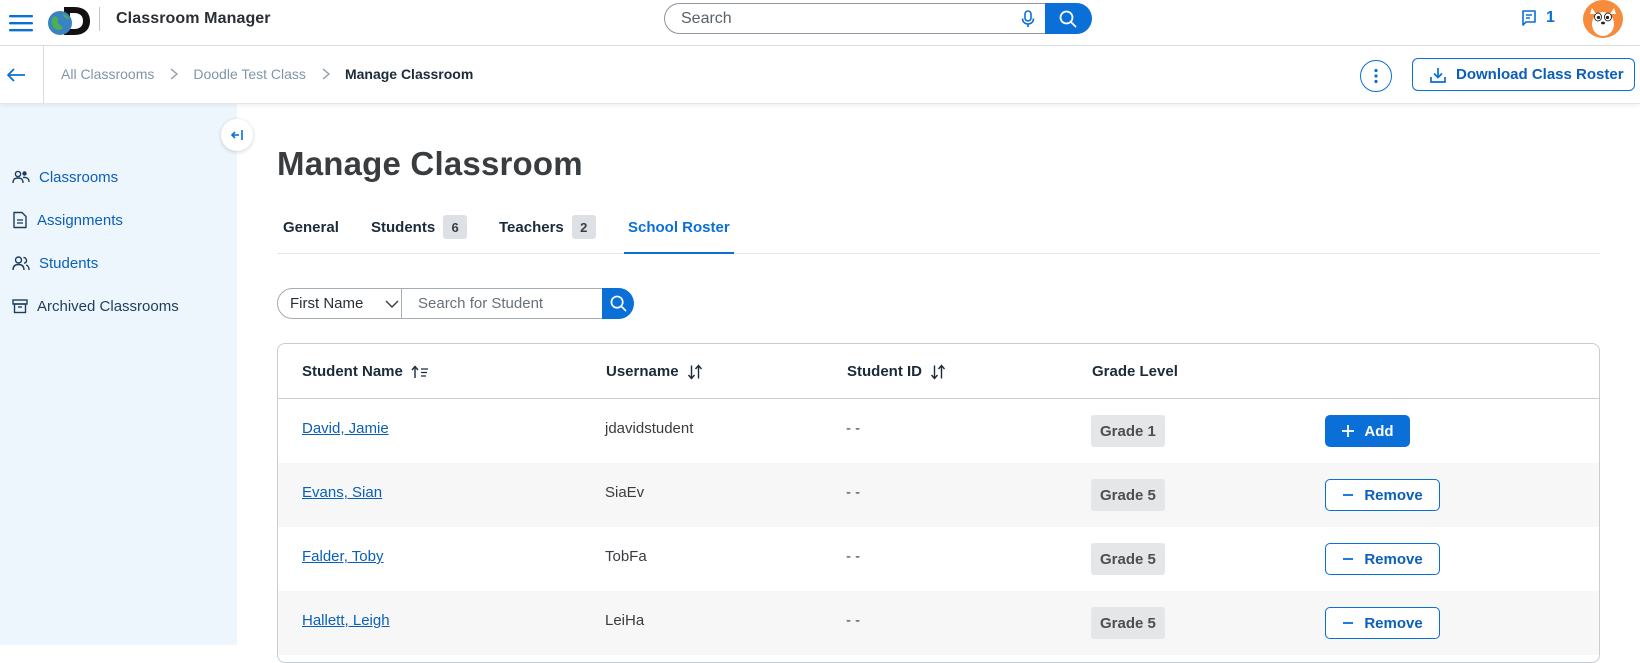  What do you see at coordinates (1603, 19) in the screenshot?
I see `avatar` at bounding box center [1603, 19].